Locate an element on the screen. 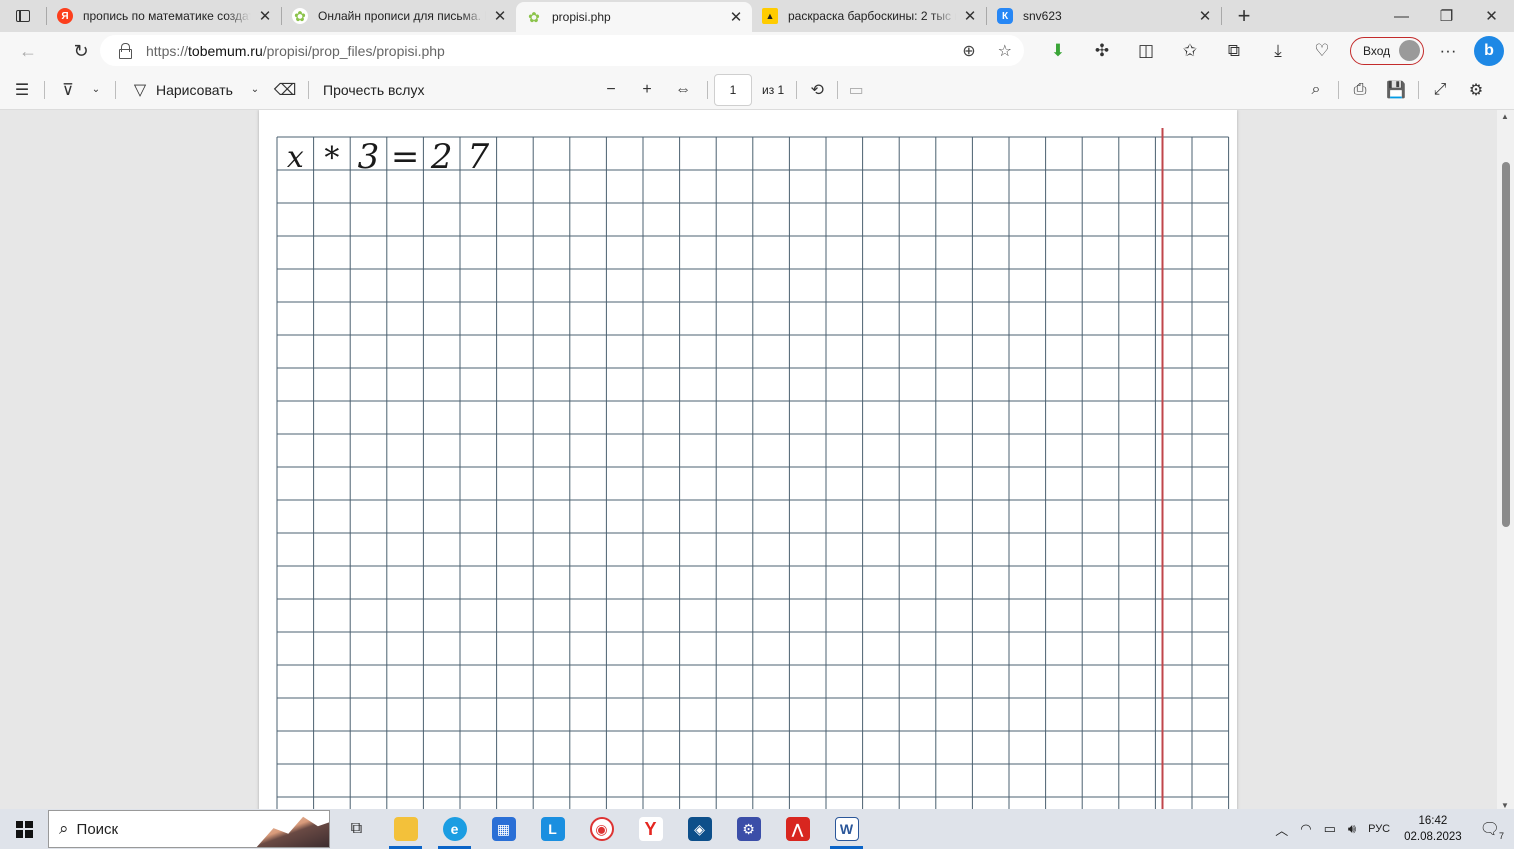 The image size is (1514, 849). lock-icon is located at coordinates (125, 51).